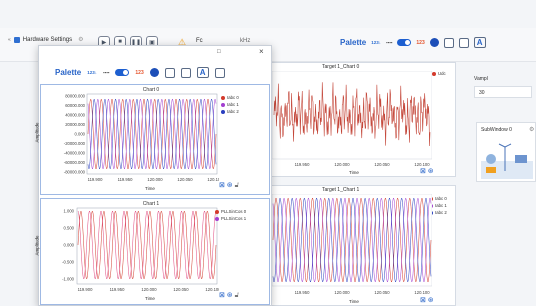 The width and height of the screenshot is (536, 306). Describe the element at coordinates (413, 42) in the screenshot. I see `main-palette-bar: Palette 123↓ ▪▪▪▪ 123 A` at that location.